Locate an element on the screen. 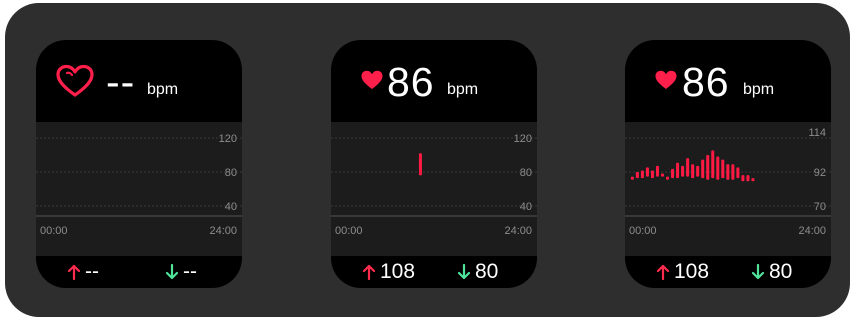  y-tick-bottom: 70 is located at coordinates (820, 207).